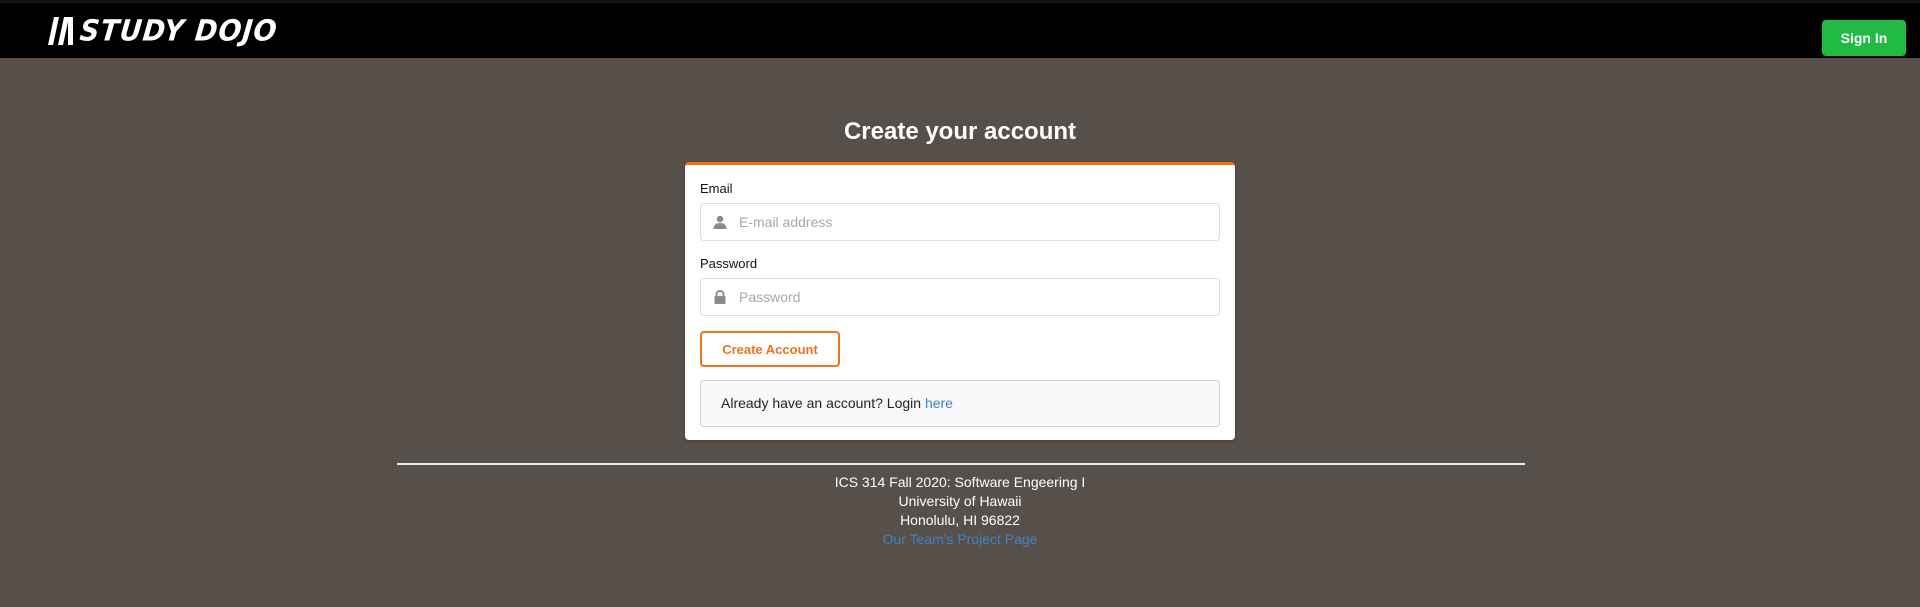 This screenshot has height=607, width=1920. Describe the element at coordinates (960, 539) in the screenshot. I see `project-page-link: Our Team's Project Page` at that location.